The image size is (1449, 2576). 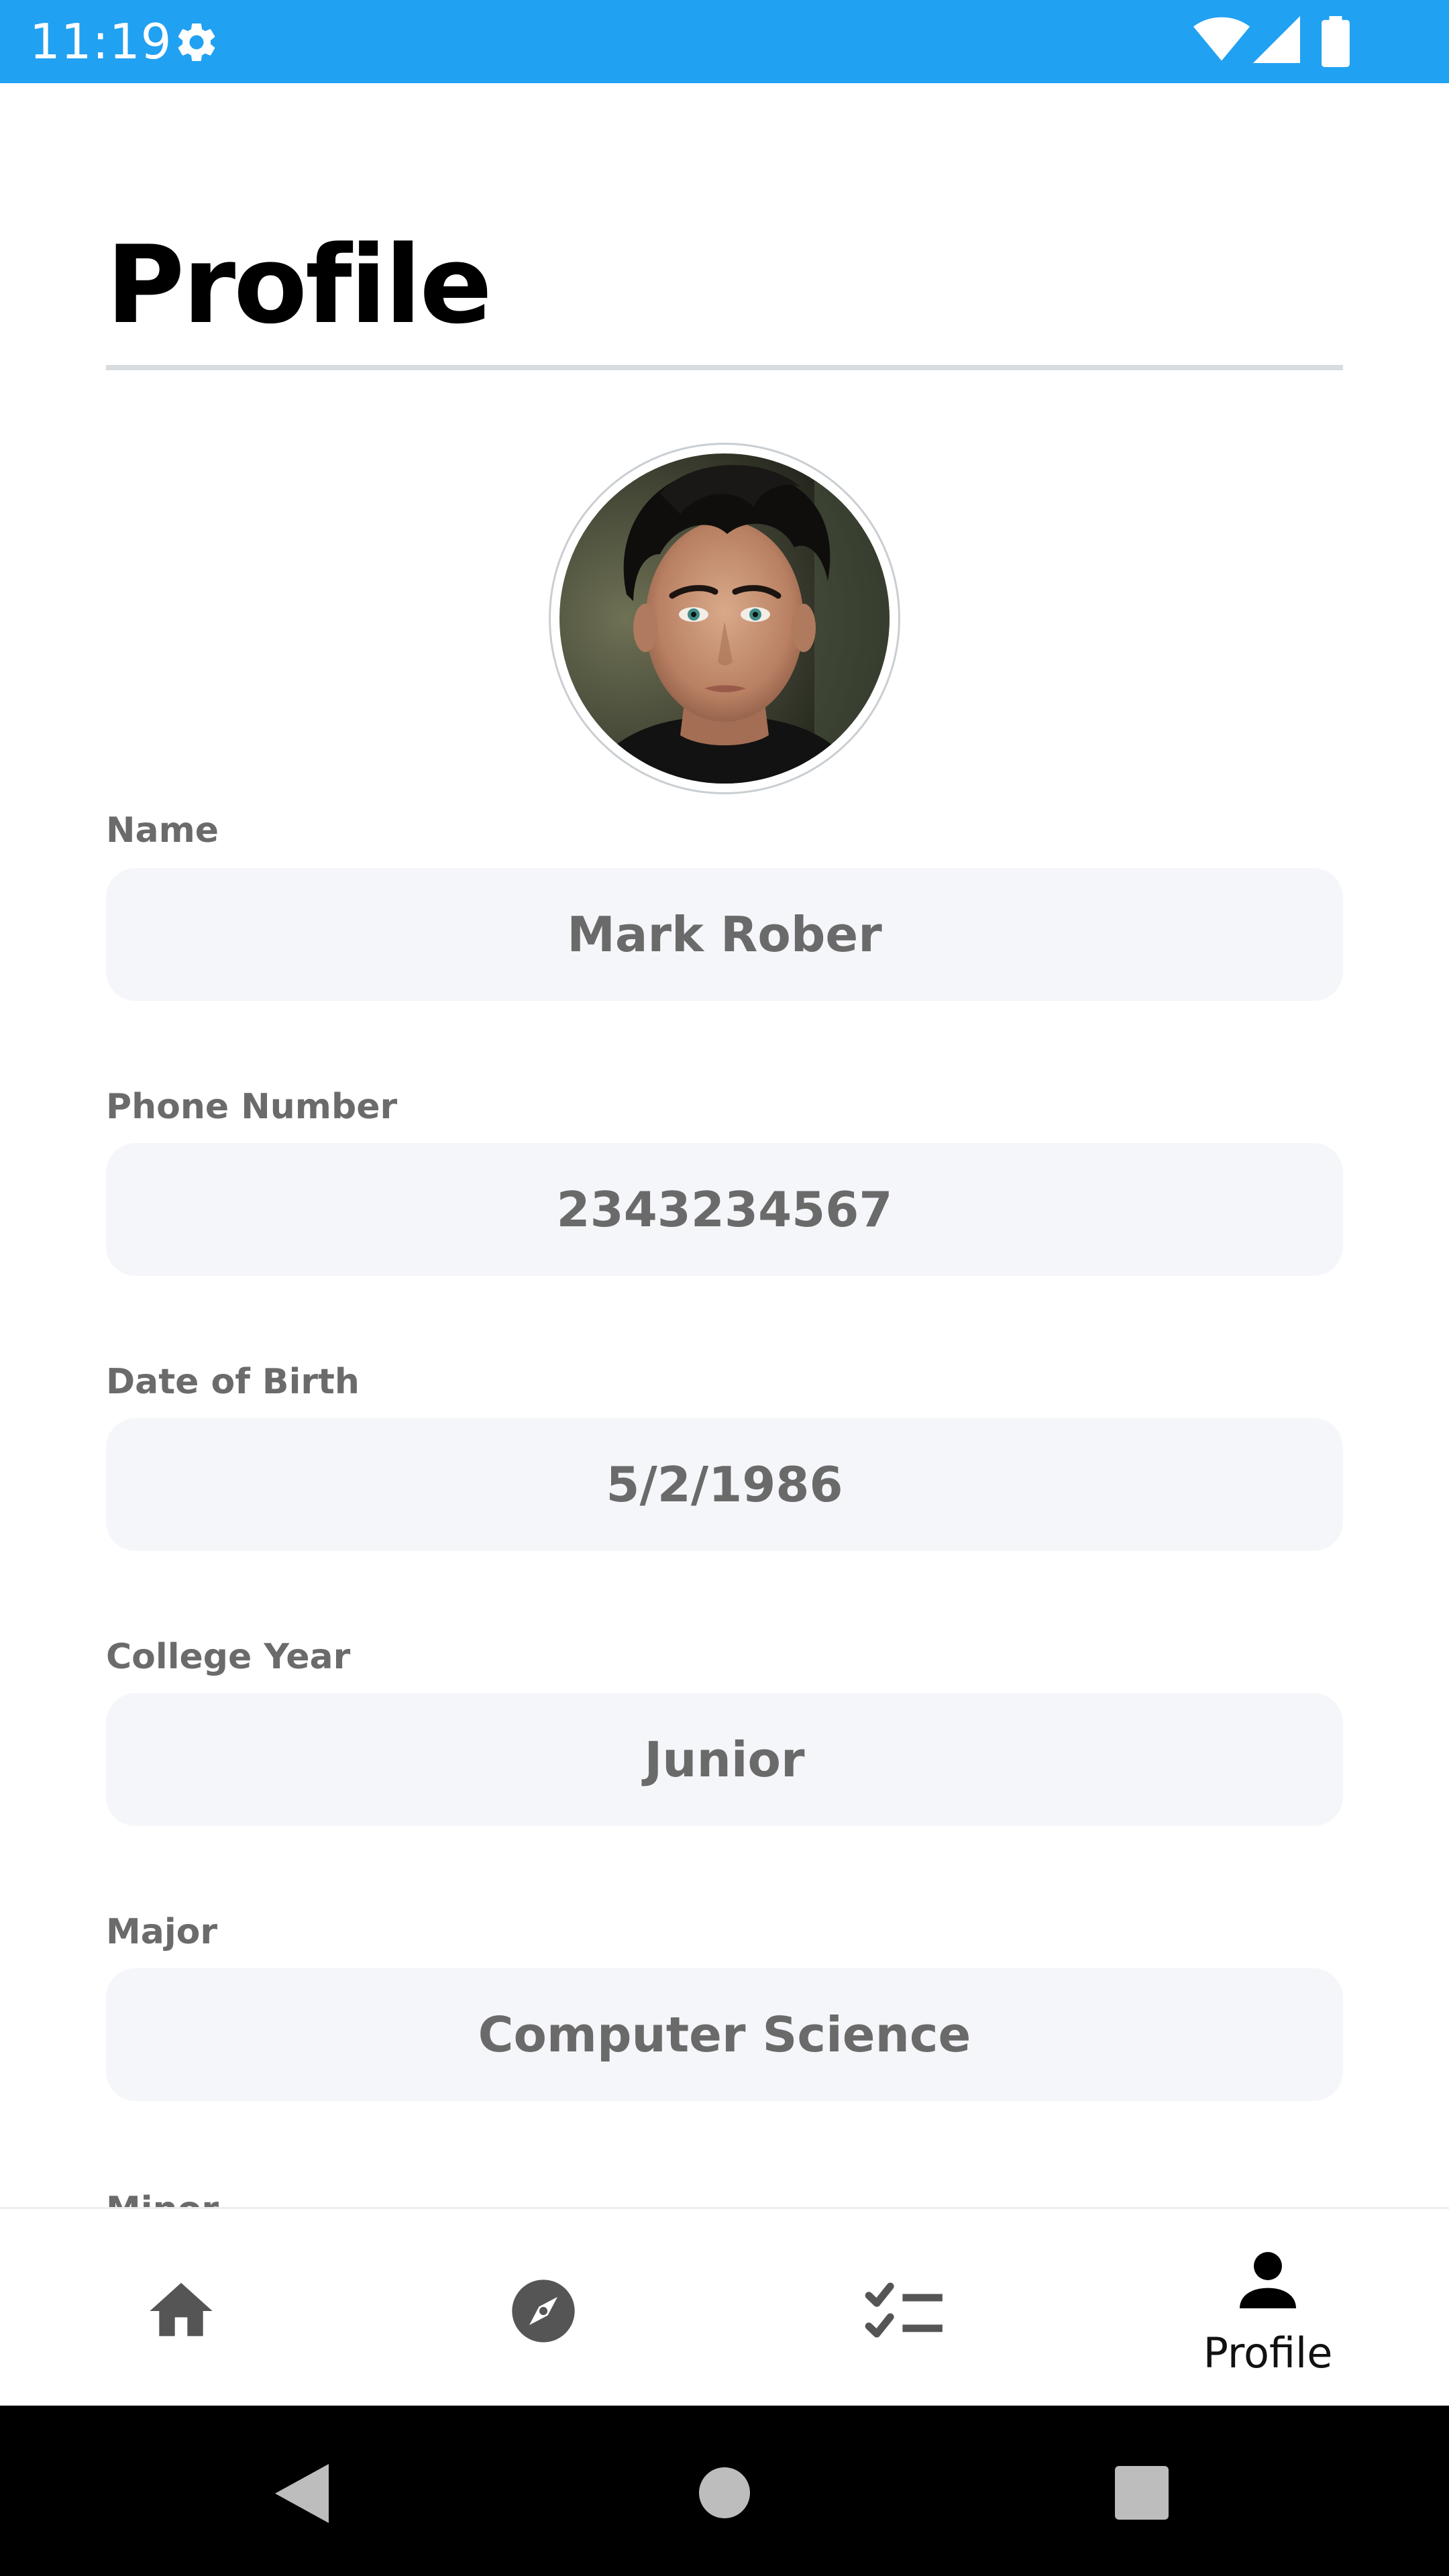 What do you see at coordinates (162, 830) in the screenshot?
I see `name-label: Name` at bounding box center [162, 830].